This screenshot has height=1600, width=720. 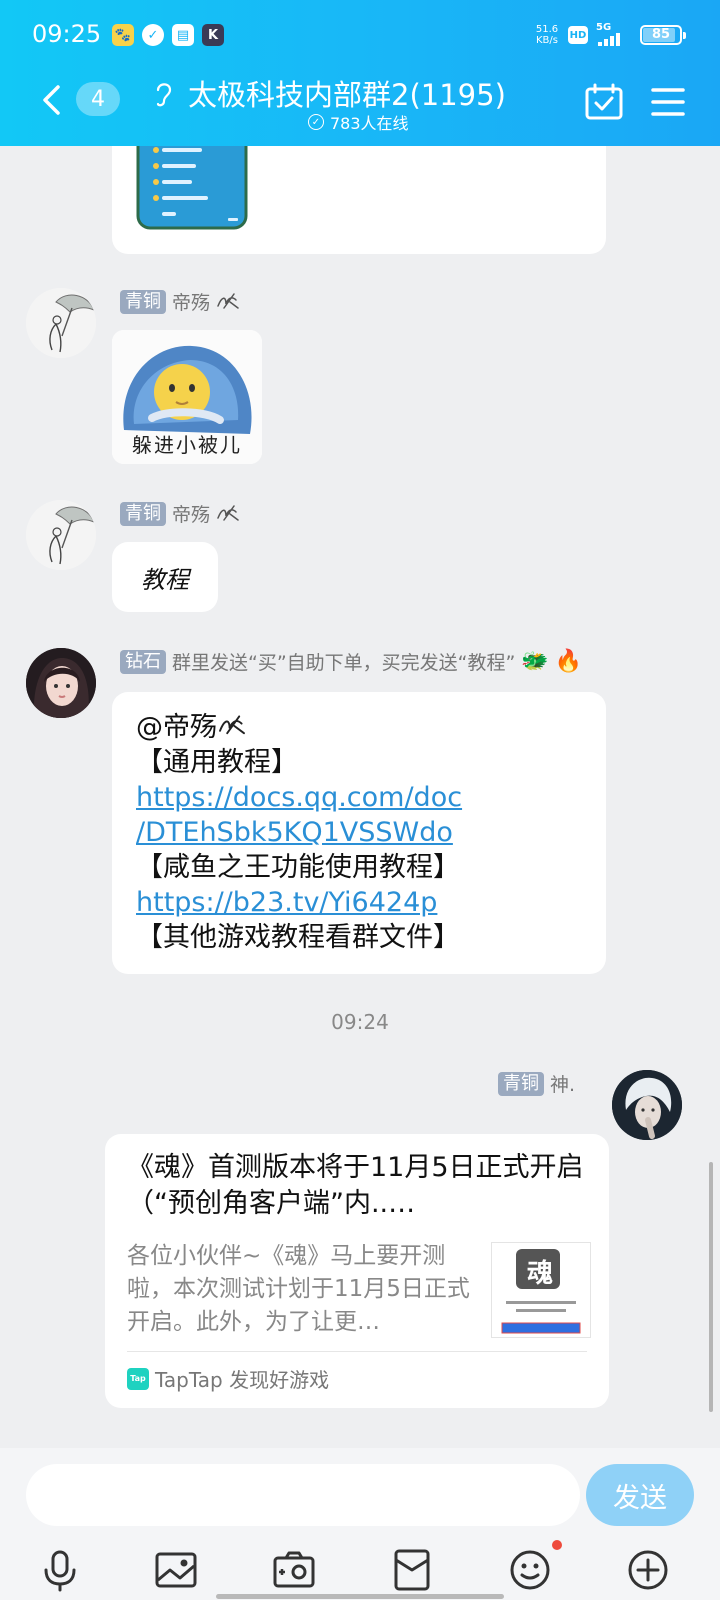 I want to click on message-line: 【通用教程】, so click(x=217, y=762).